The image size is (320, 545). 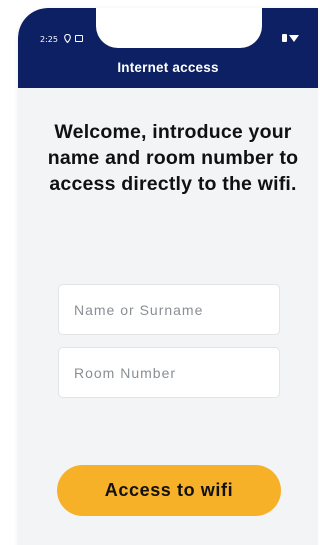 What do you see at coordinates (179, 28) in the screenshot?
I see `device-notch` at bounding box center [179, 28].